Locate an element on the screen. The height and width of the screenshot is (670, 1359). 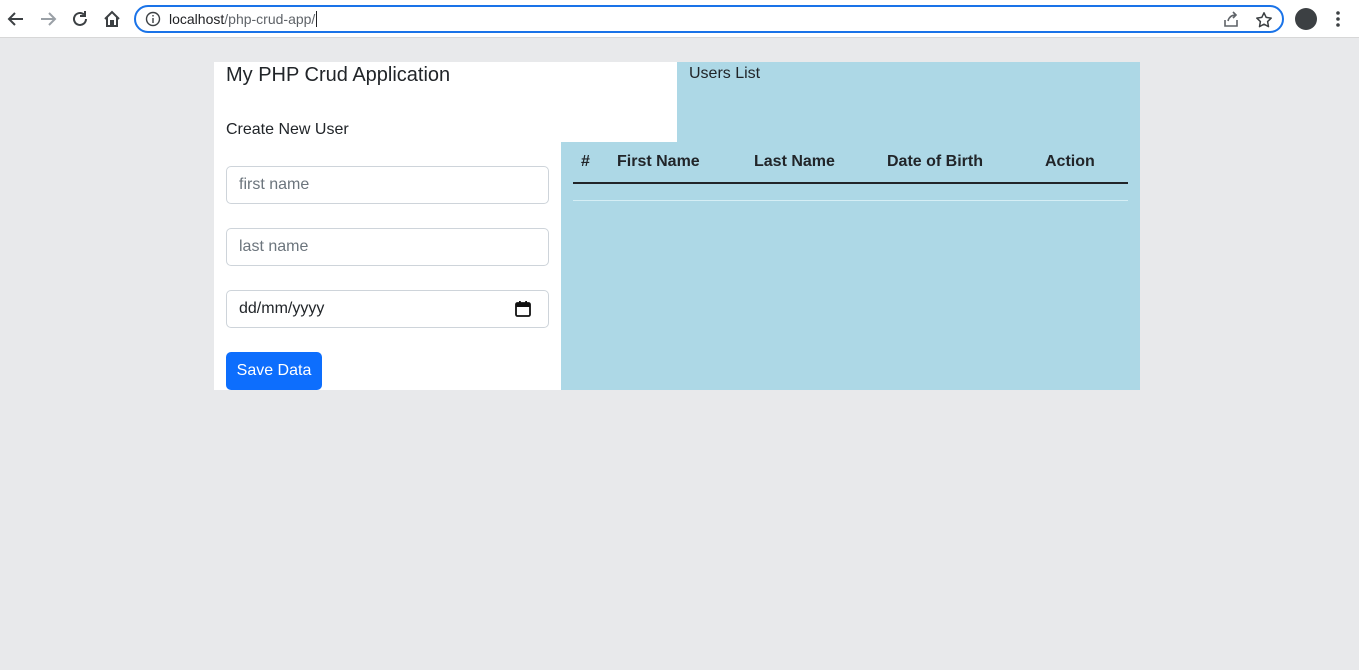
profile-avatar is located at coordinates (1306, 19).